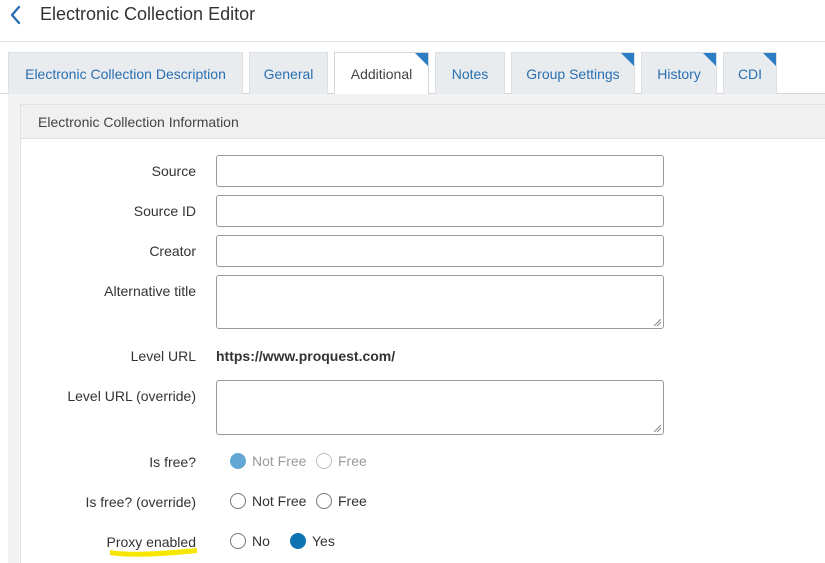  What do you see at coordinates (412, 21) in the screenshot?
I see `page-header: Electronic Collection Editor` at bounding box center [412, 21].